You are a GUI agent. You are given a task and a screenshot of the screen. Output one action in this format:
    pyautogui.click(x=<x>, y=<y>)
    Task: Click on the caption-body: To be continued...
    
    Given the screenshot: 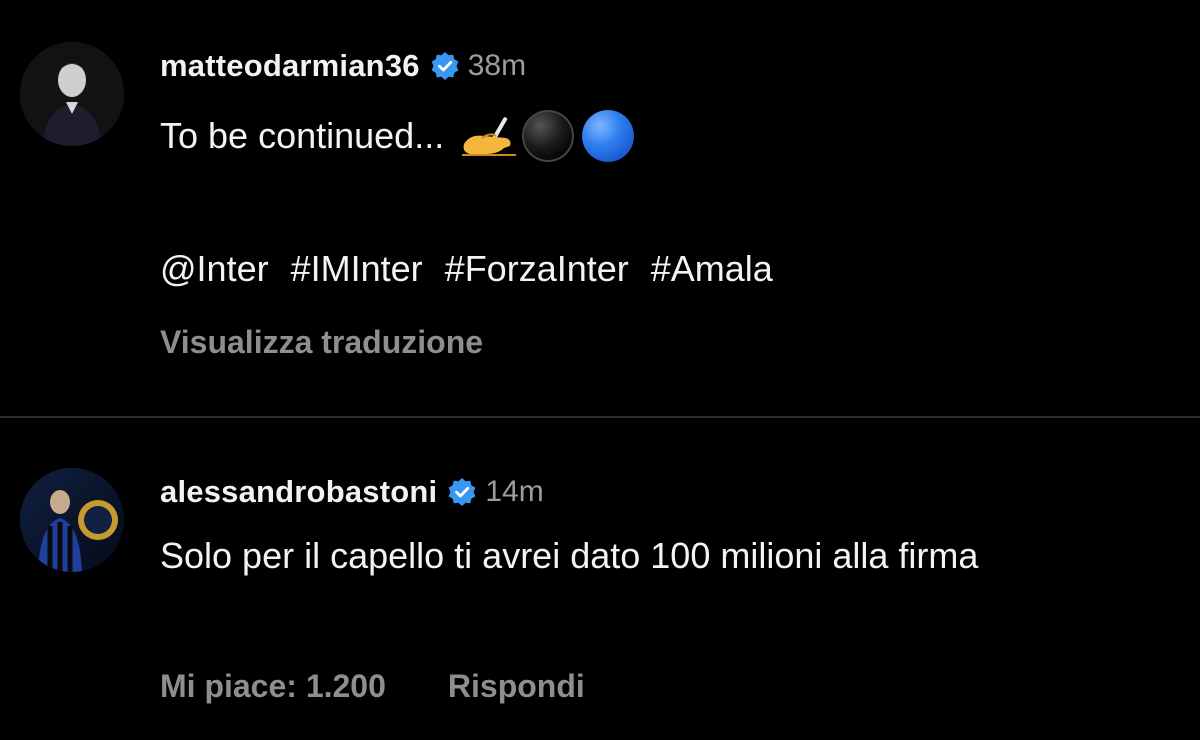 What is the action you would take?
    pyautogui.click(x=302, y=135)
    